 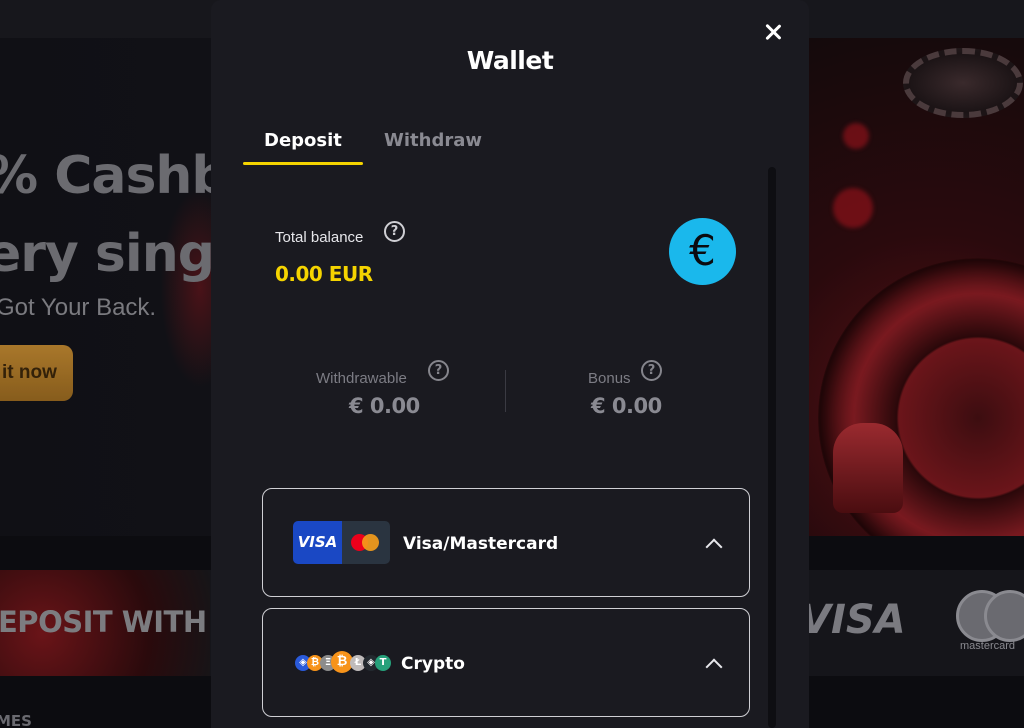 What do you see at coordinates (345, 663) in the screenshot?
I see `crypto-icons: ◈ ₿ Ξ ₿ Ł ◈ T` at bounding box center [345, 663].